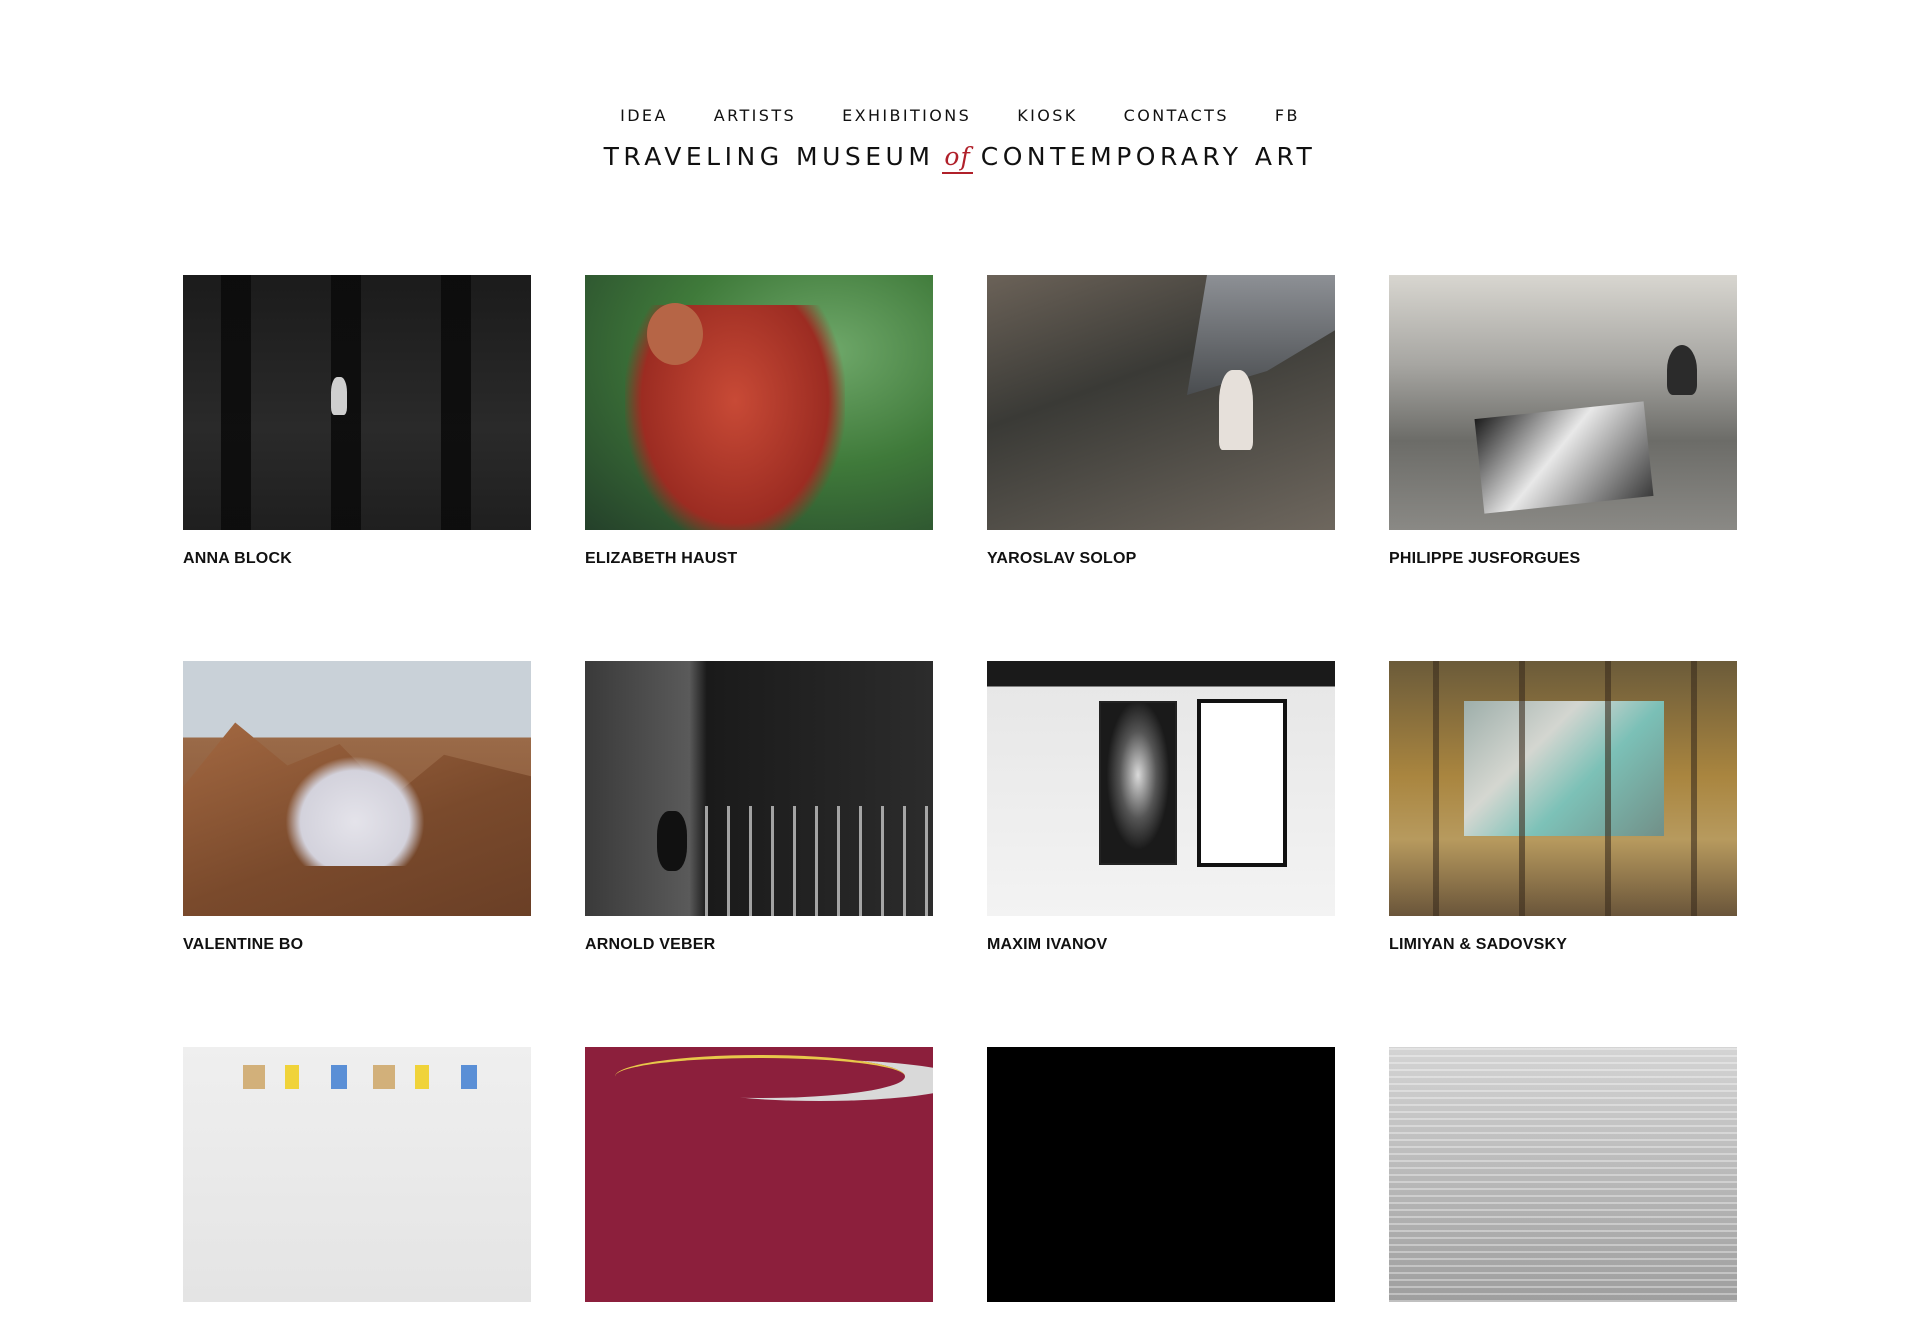 The height and width of the screenshot is (1322, 1920). I want to click on nav-fb: FB, so click(1287, 116).